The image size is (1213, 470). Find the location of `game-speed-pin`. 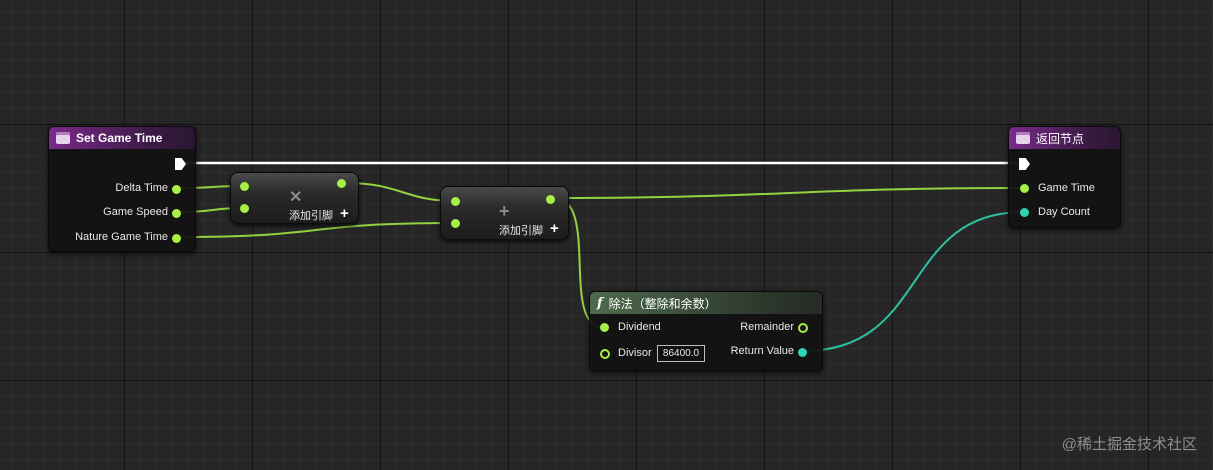

game-speed-pin is located at coordinates (176, 213).